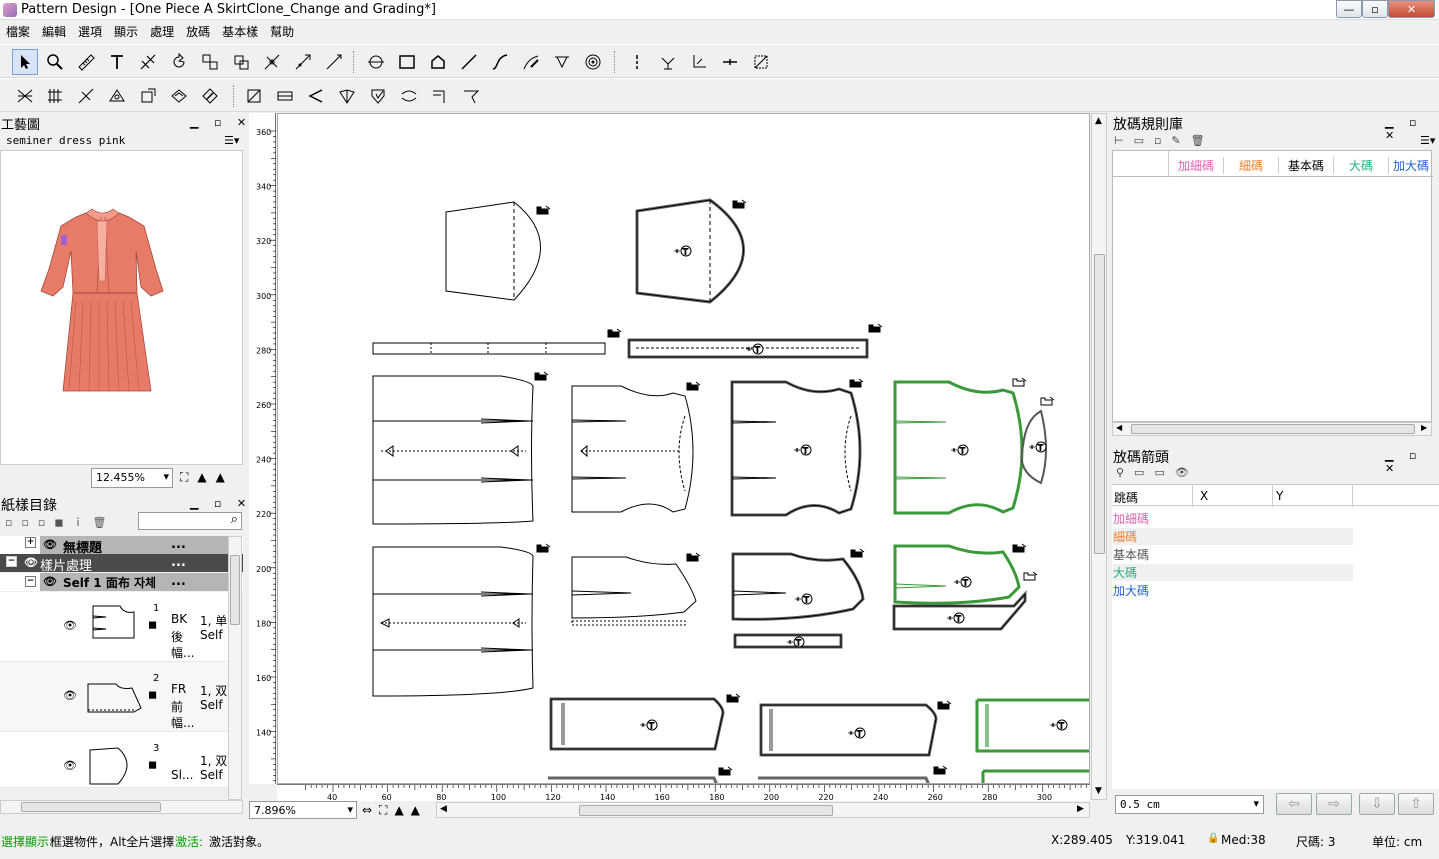 This screenshot has width=1439, height=859. What do you see at coordinates (148, 62) in the screenshot?
I see `split-tool-button` at bounding box center [148, 62].